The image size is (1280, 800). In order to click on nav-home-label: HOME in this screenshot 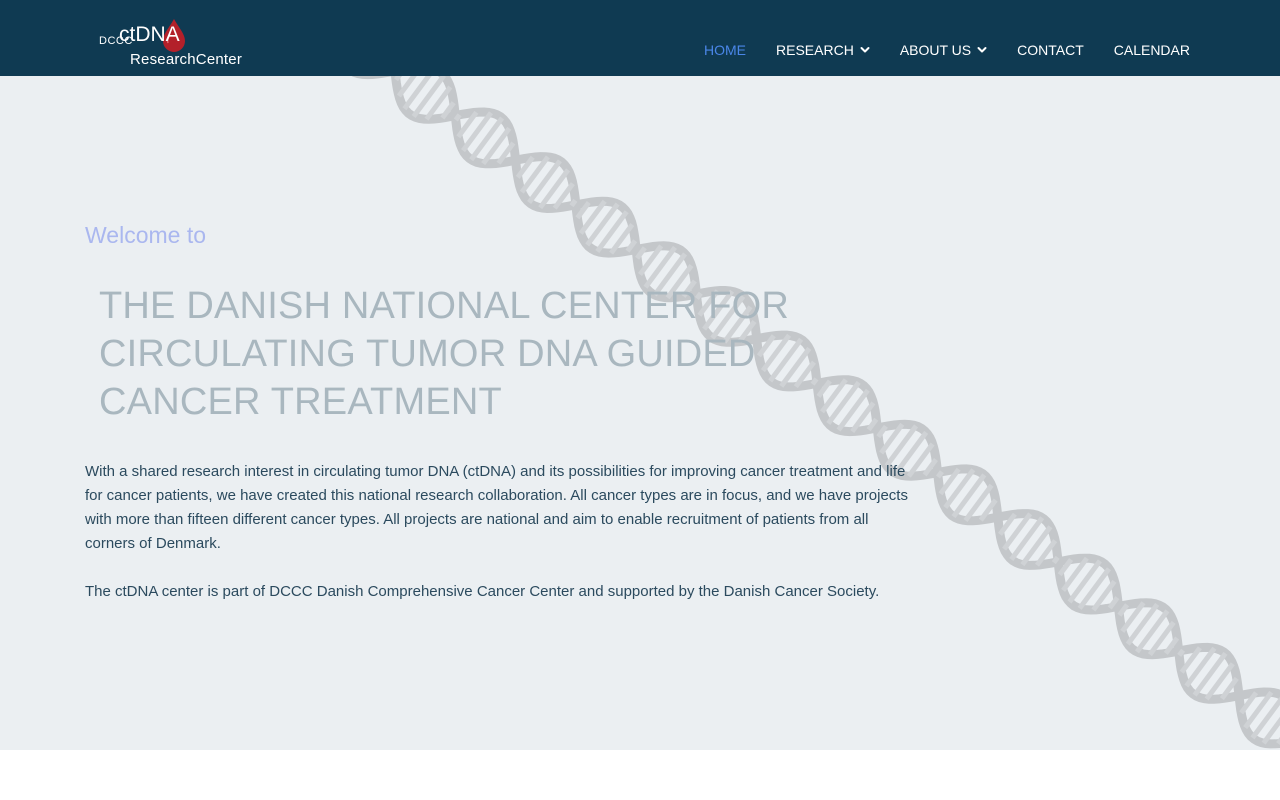, I will do `click(725, 50)`.